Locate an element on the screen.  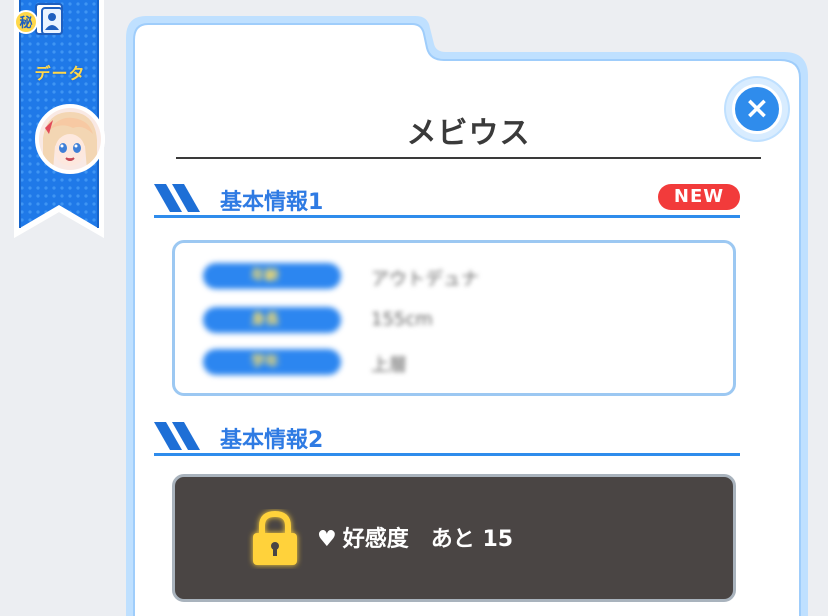
padlock-icon is located at coordinates (275, 537).